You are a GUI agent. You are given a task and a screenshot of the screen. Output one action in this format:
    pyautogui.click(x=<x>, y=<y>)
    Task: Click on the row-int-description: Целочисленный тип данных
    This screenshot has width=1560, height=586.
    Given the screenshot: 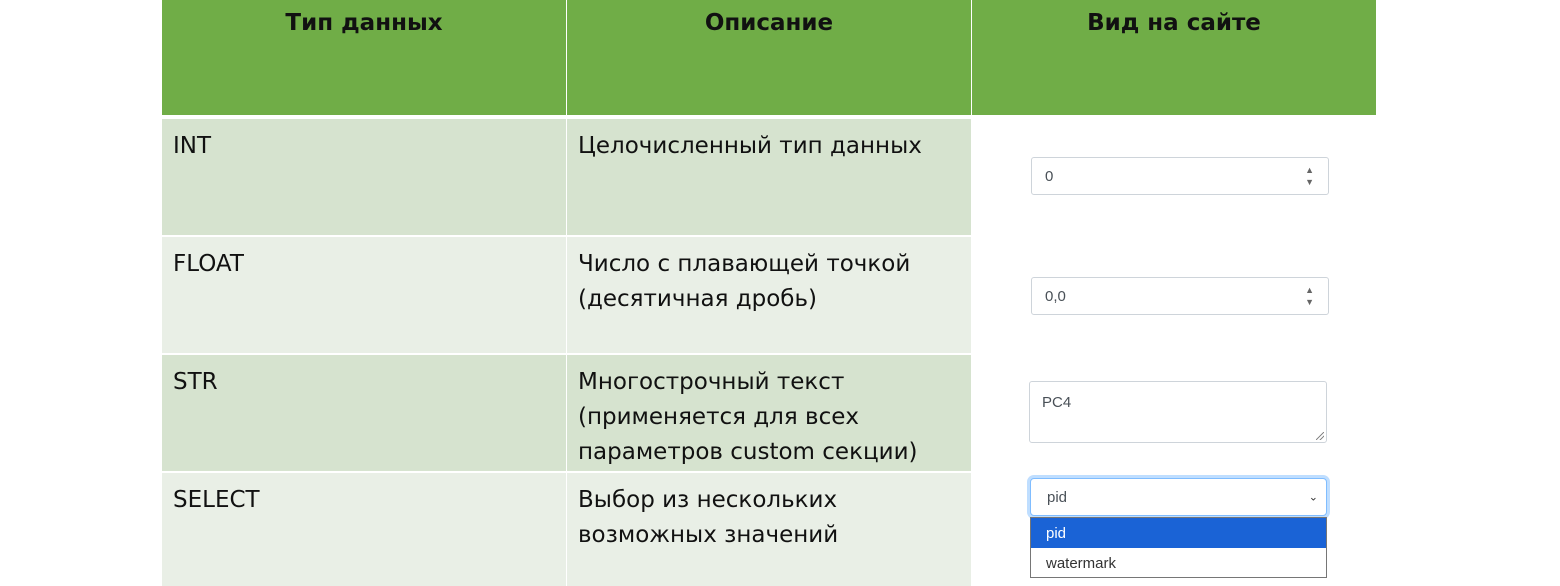 What is the action you would take?
    pyautogui.click(x=769, y=177)
    